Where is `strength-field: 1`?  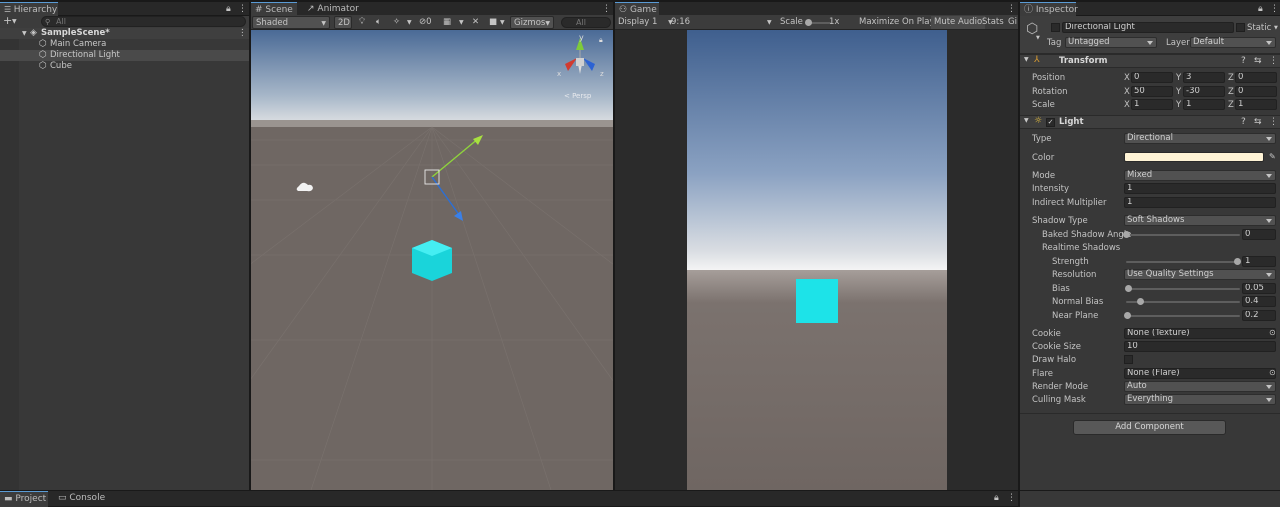
strength-field: 1 is located at coordinates (1259, 261).